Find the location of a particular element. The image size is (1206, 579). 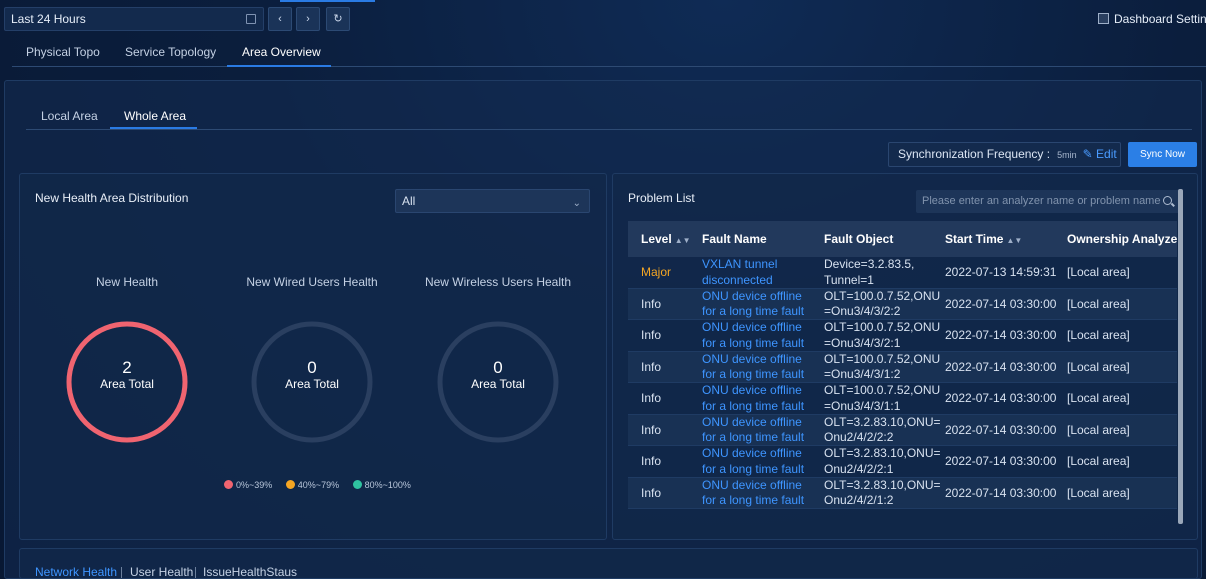

tab-service-topology: Service Topology is located at coordinates (170, 52).